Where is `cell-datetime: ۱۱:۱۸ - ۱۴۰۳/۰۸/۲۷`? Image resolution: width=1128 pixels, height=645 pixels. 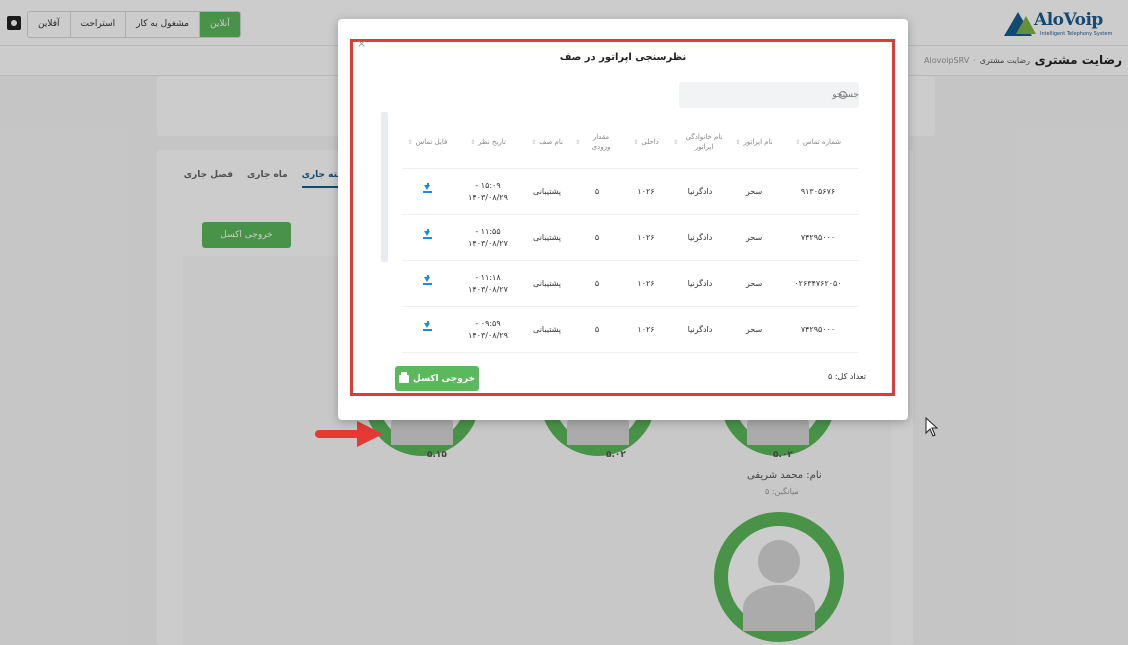 cell-datetime: ۱۱:۱۸ - ۱۴۰۳/۰۸/۲۷ is located at coordinates (488, 284).